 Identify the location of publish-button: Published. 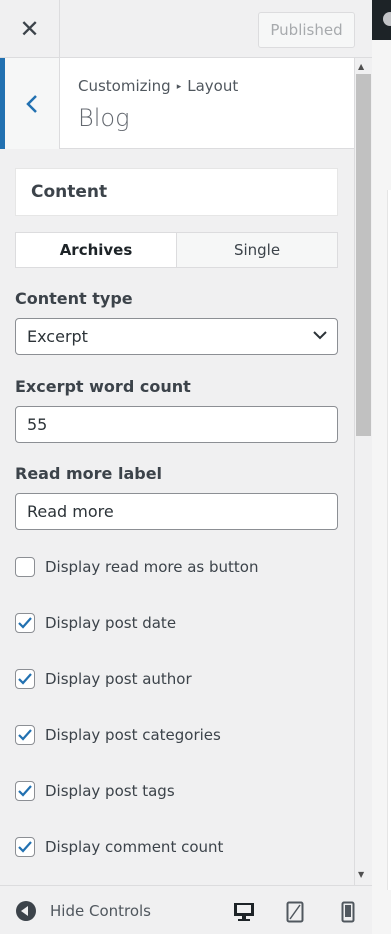
(306, 30).